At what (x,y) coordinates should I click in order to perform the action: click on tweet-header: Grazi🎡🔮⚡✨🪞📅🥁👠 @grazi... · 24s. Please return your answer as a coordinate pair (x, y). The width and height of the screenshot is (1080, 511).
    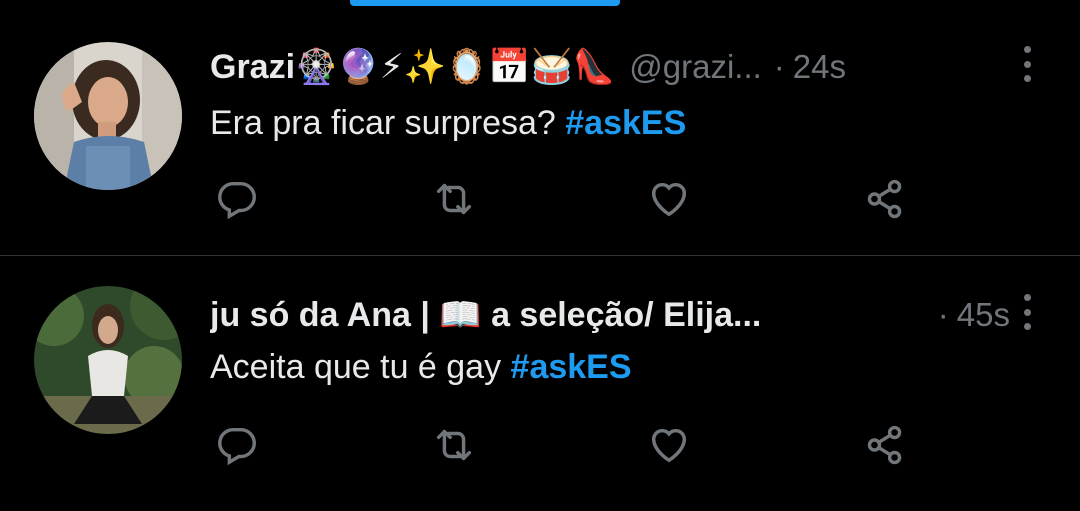
    Looking at the image, I should click on (610, 67).